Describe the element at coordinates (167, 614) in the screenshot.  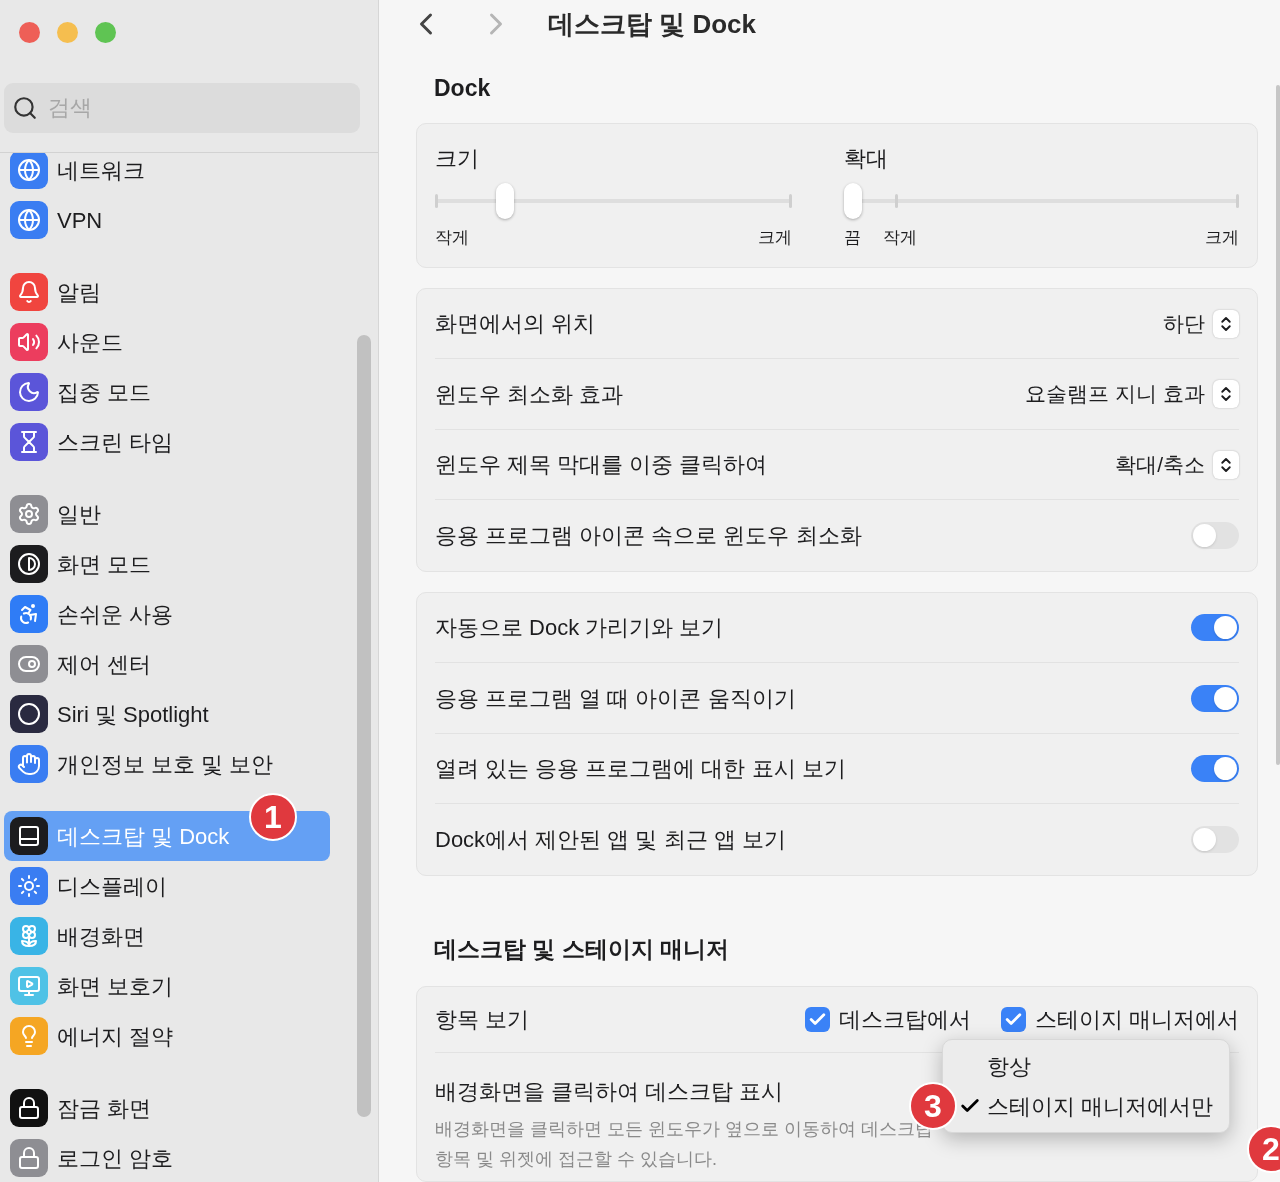
I see `sidebar-item: 손쉬운 사용` at that location.